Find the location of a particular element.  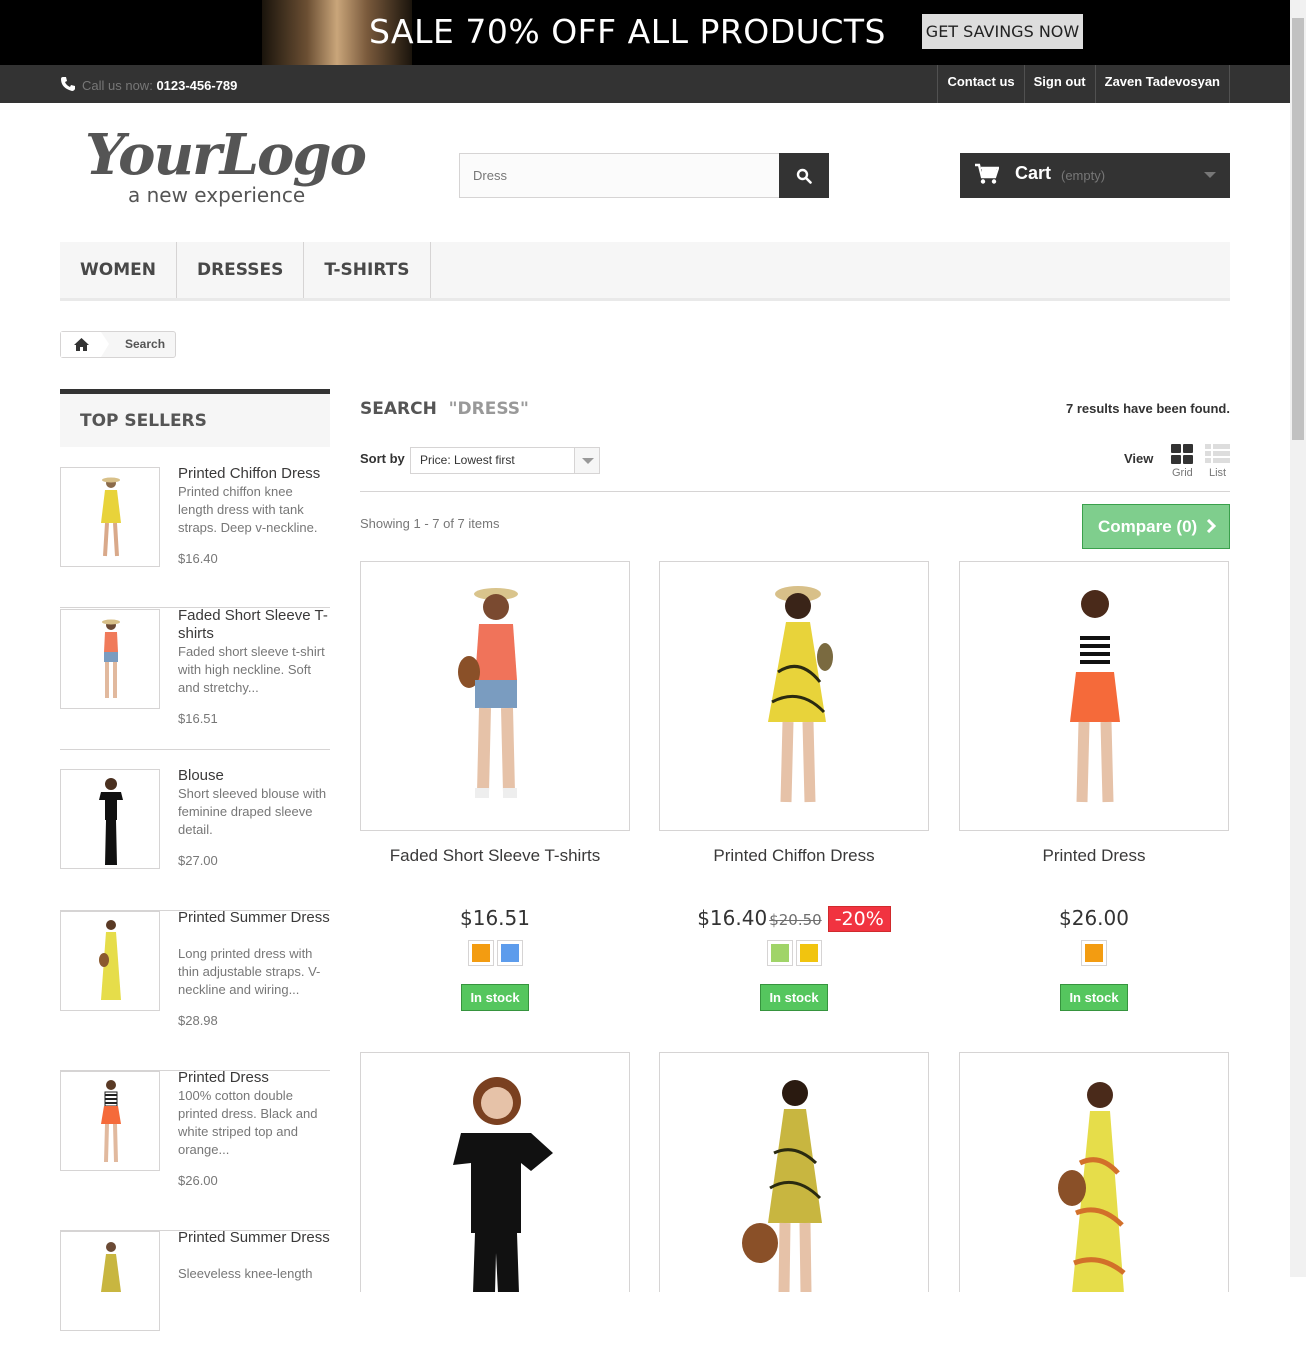

divider is located at coordinates (795, 491).